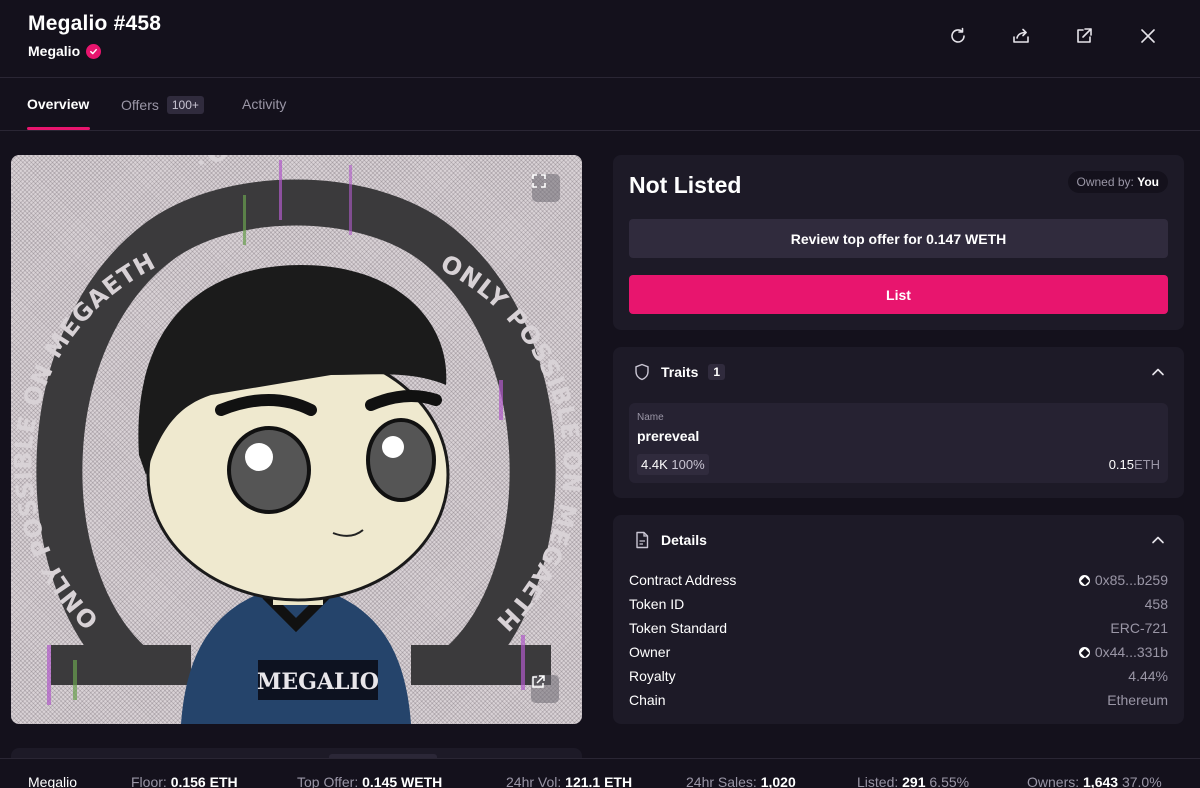  What do you see at coordinates (318, 682) in the screenshot?
I see `jacket-text: MEGALIO` at bounding box center [318, 682].